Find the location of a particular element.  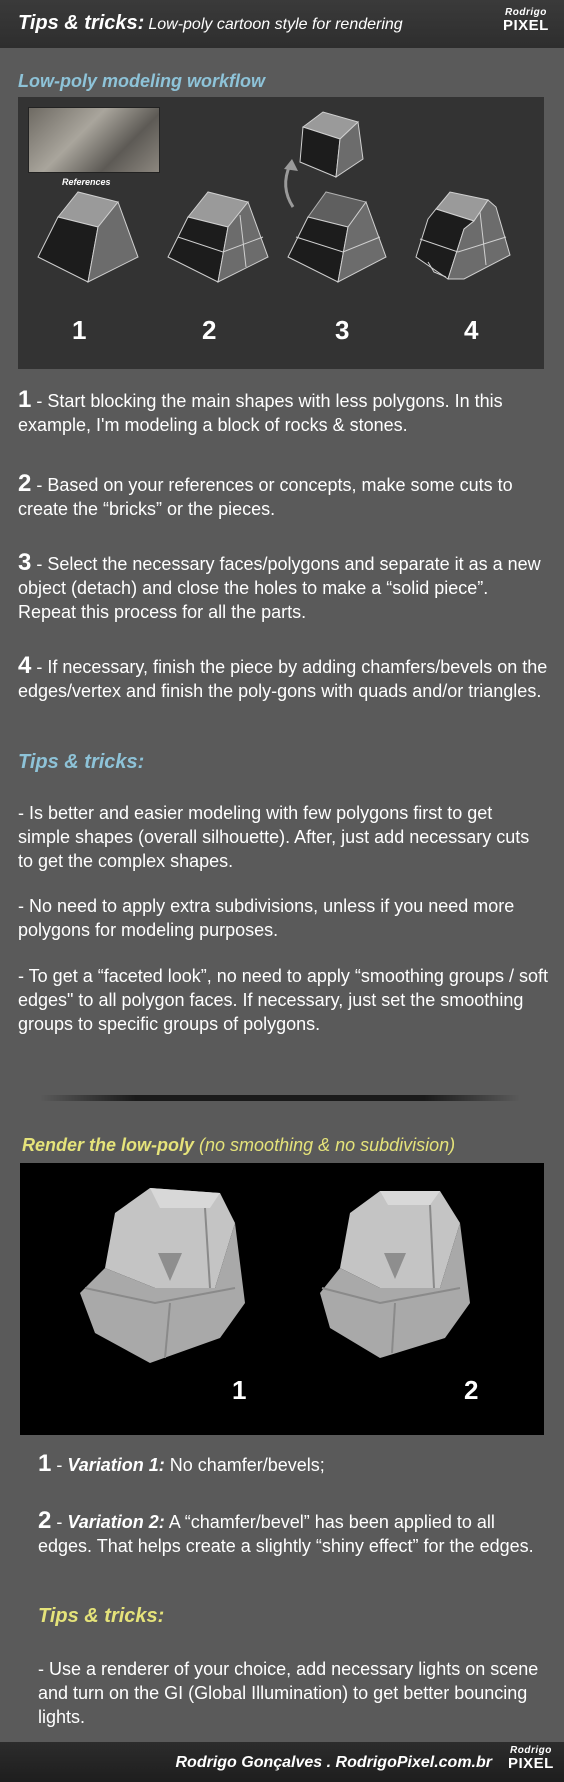

step-number: 1 is located at coordinates (25, 399).